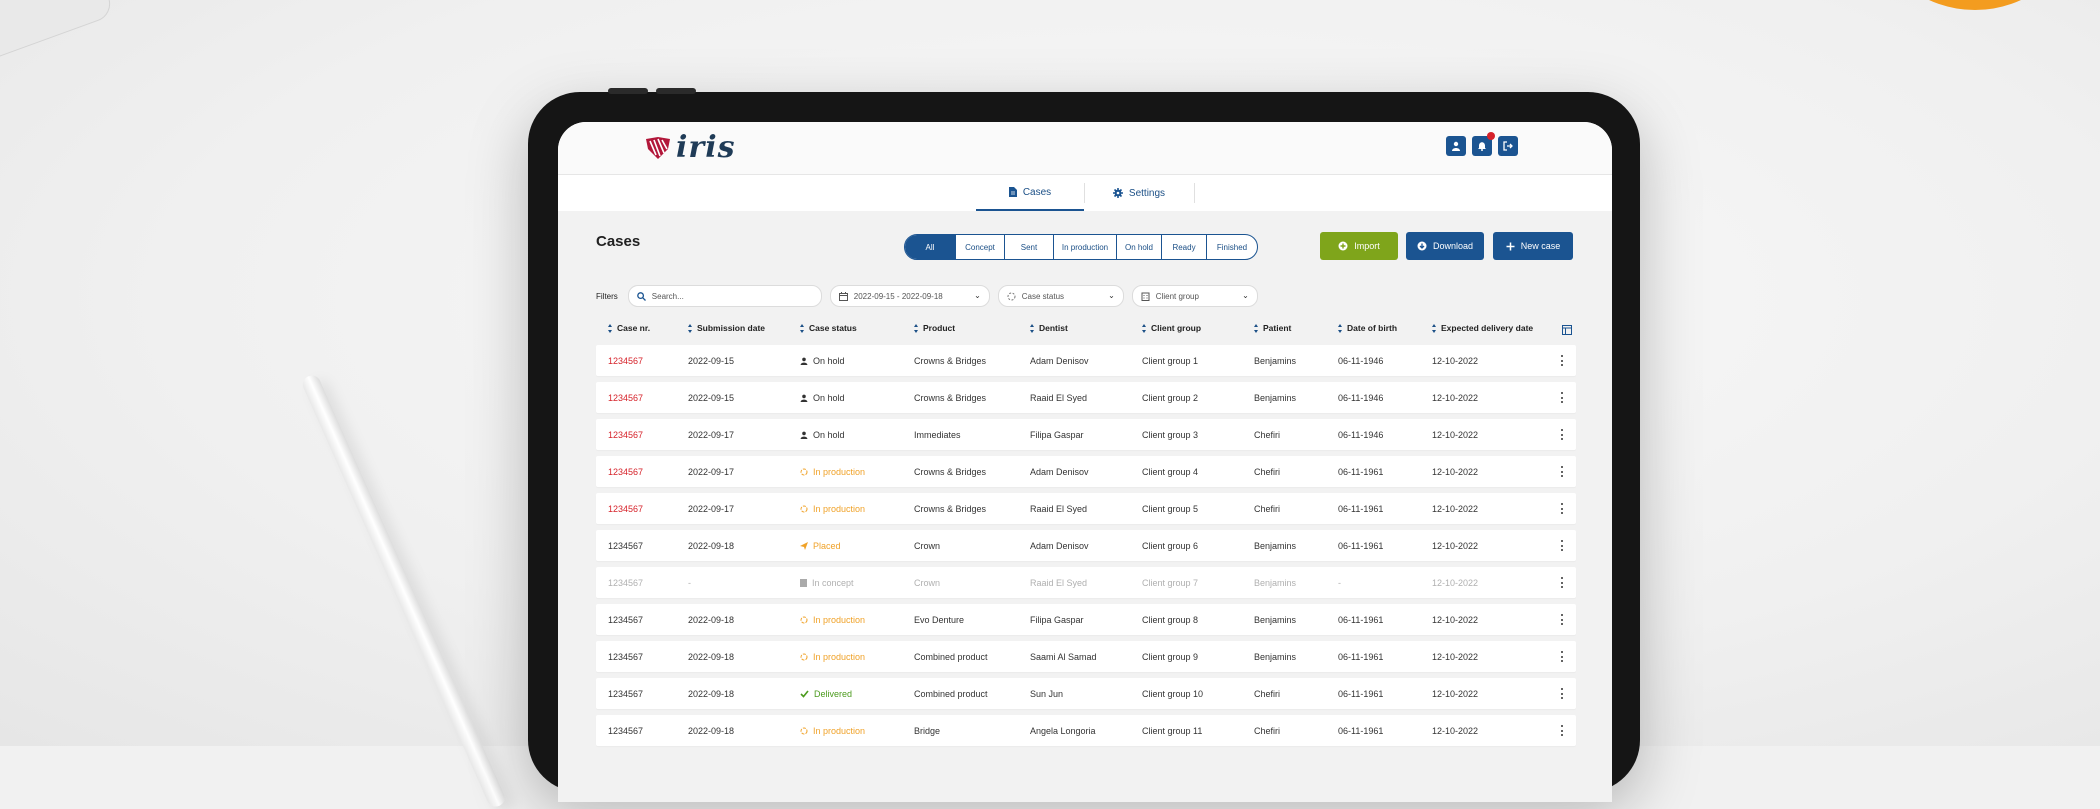 Image resolution: width=2100 pixels, height=809 pixels. What do you see at coordinates (1491, 136) in the screenshot?
I see `notification-badge` at bounding box center [1491, 136].